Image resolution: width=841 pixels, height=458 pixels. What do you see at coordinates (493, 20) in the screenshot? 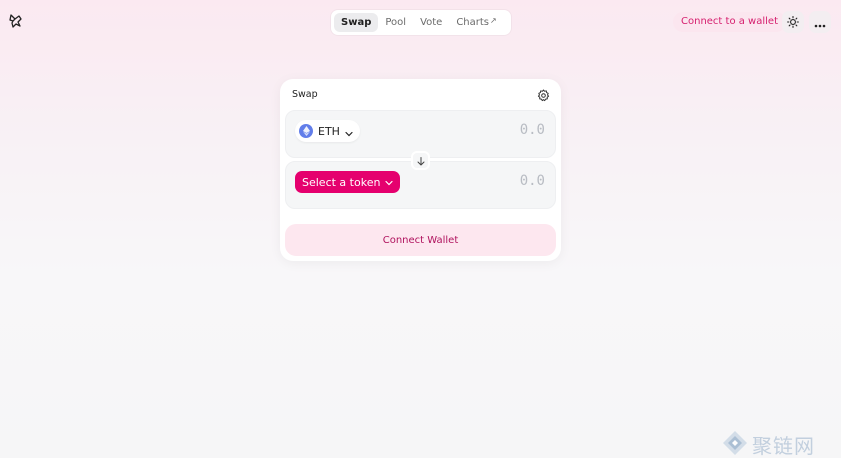
I see `external-link-icon: ↗` at bounding box center [493, 20].